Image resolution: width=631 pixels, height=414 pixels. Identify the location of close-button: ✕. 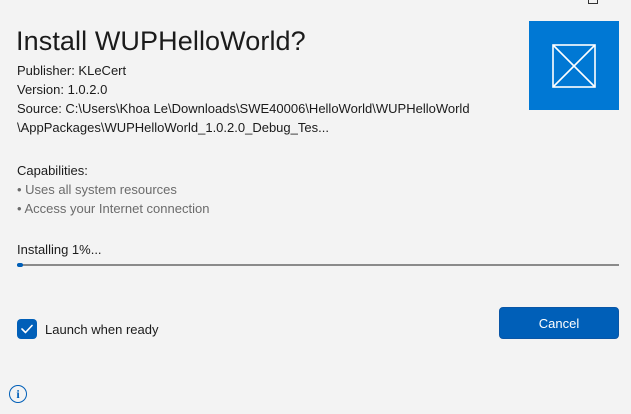
(623, 1).